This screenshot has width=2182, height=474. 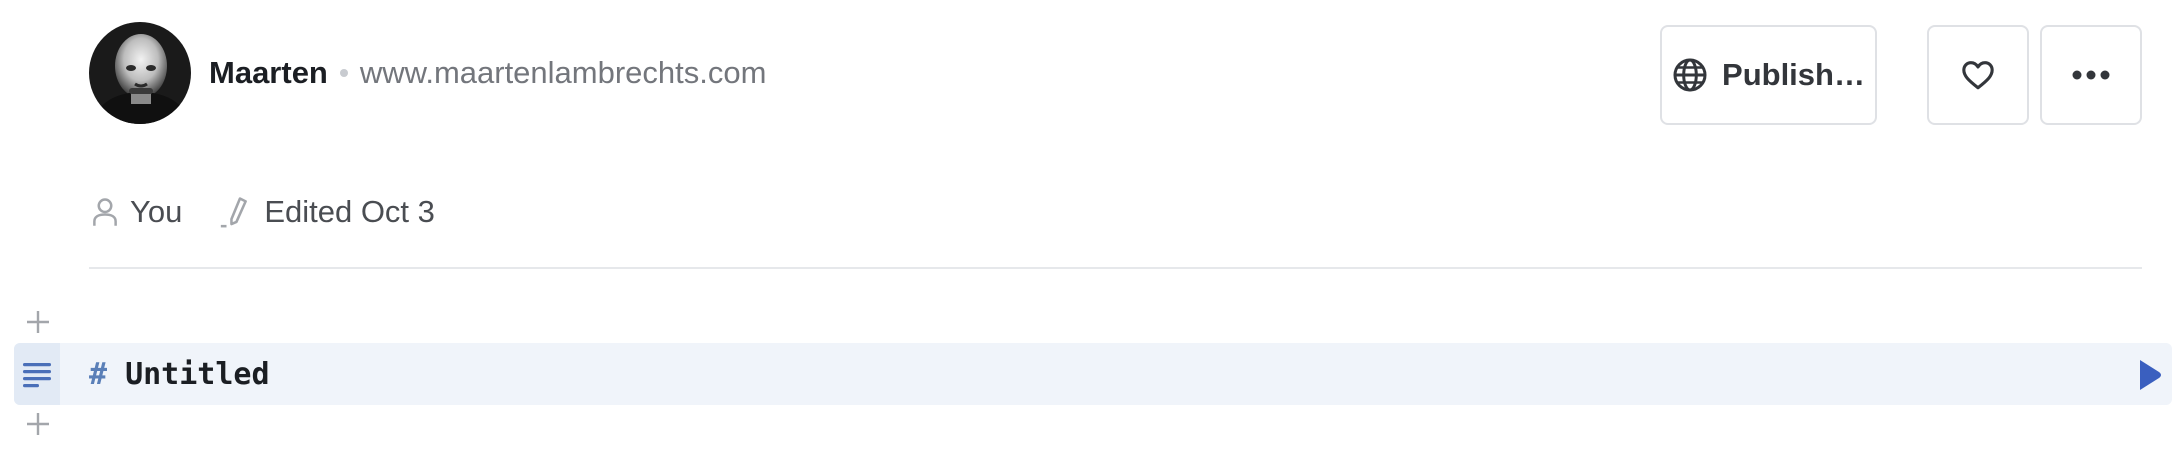 I want to click on add-cell-above-button, so click(x=38, y=322).